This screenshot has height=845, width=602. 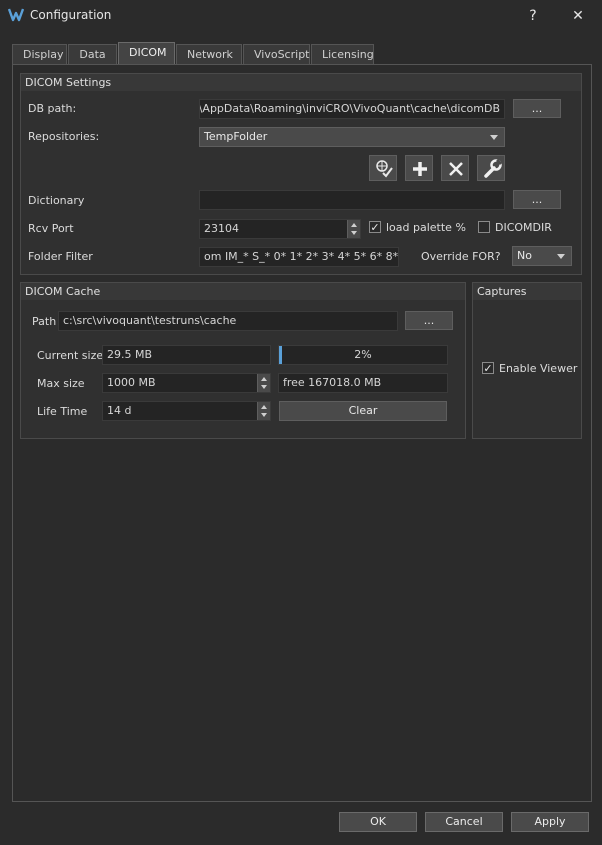 I want to click on load-palette-checkbox: ✓, so click(x=375, y=227).